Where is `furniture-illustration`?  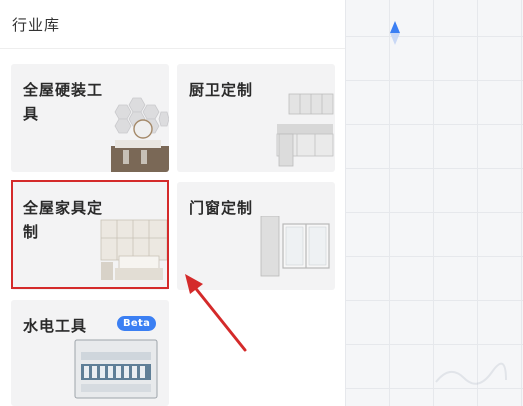 furniture-illustration is located at coordinates (134, 249).